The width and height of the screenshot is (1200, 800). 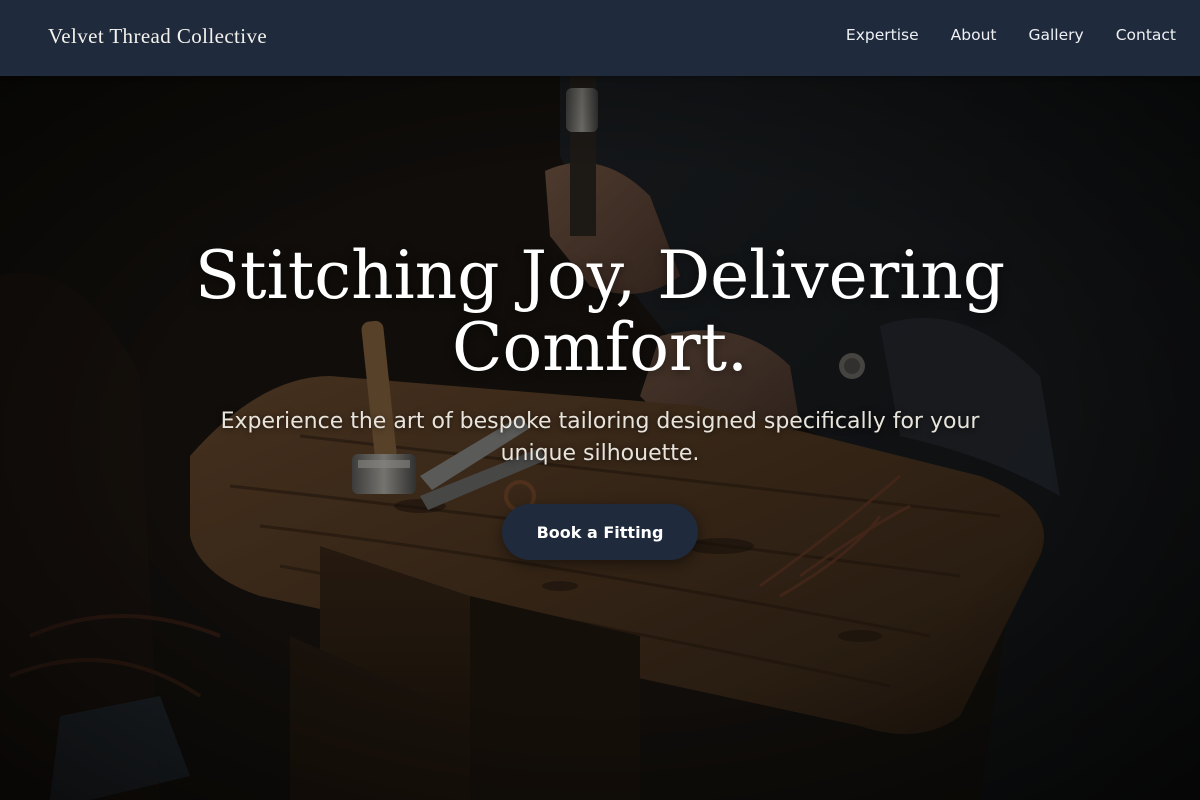 I want to click on nav-link-contact: Contact, so click(x=1146, y=35).